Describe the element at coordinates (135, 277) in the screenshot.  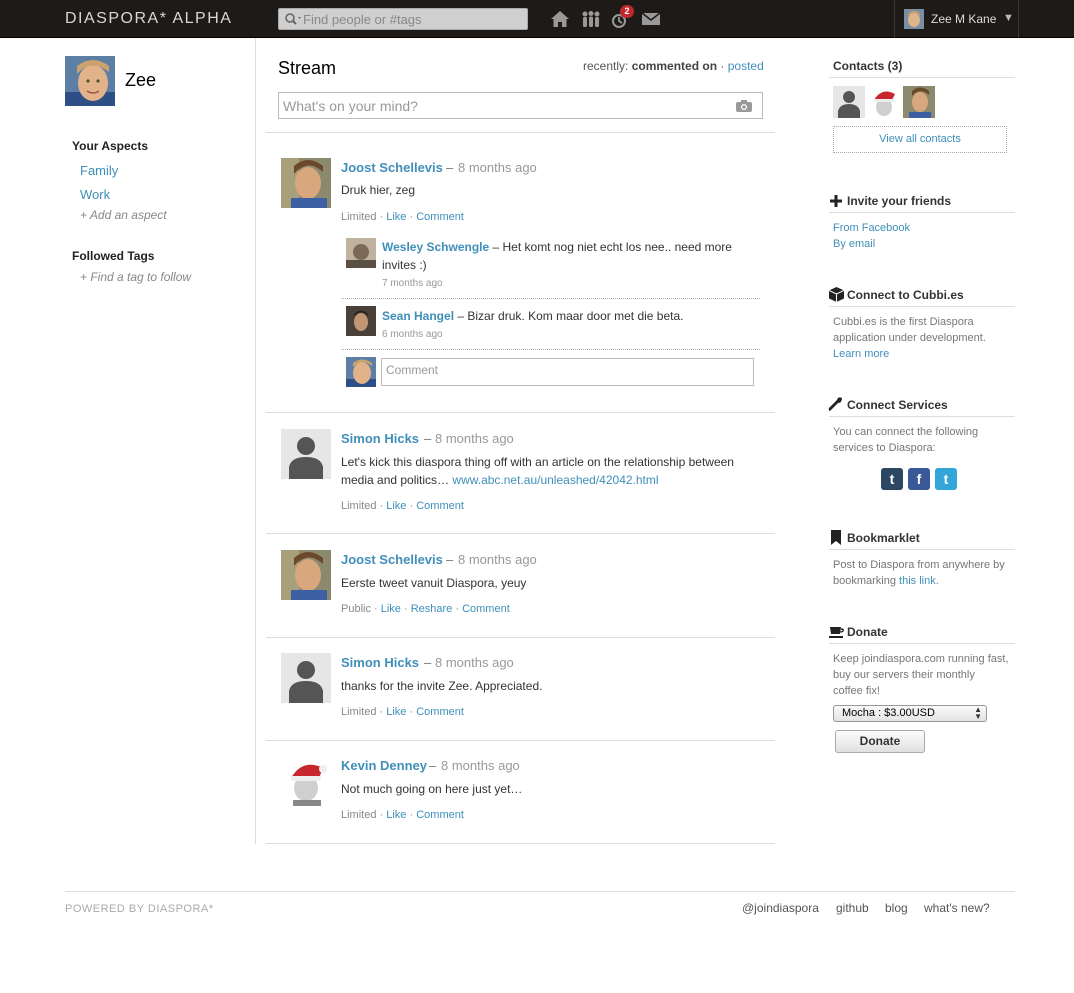
I see `find-tag-link: + Find a tag to follow` at that location.